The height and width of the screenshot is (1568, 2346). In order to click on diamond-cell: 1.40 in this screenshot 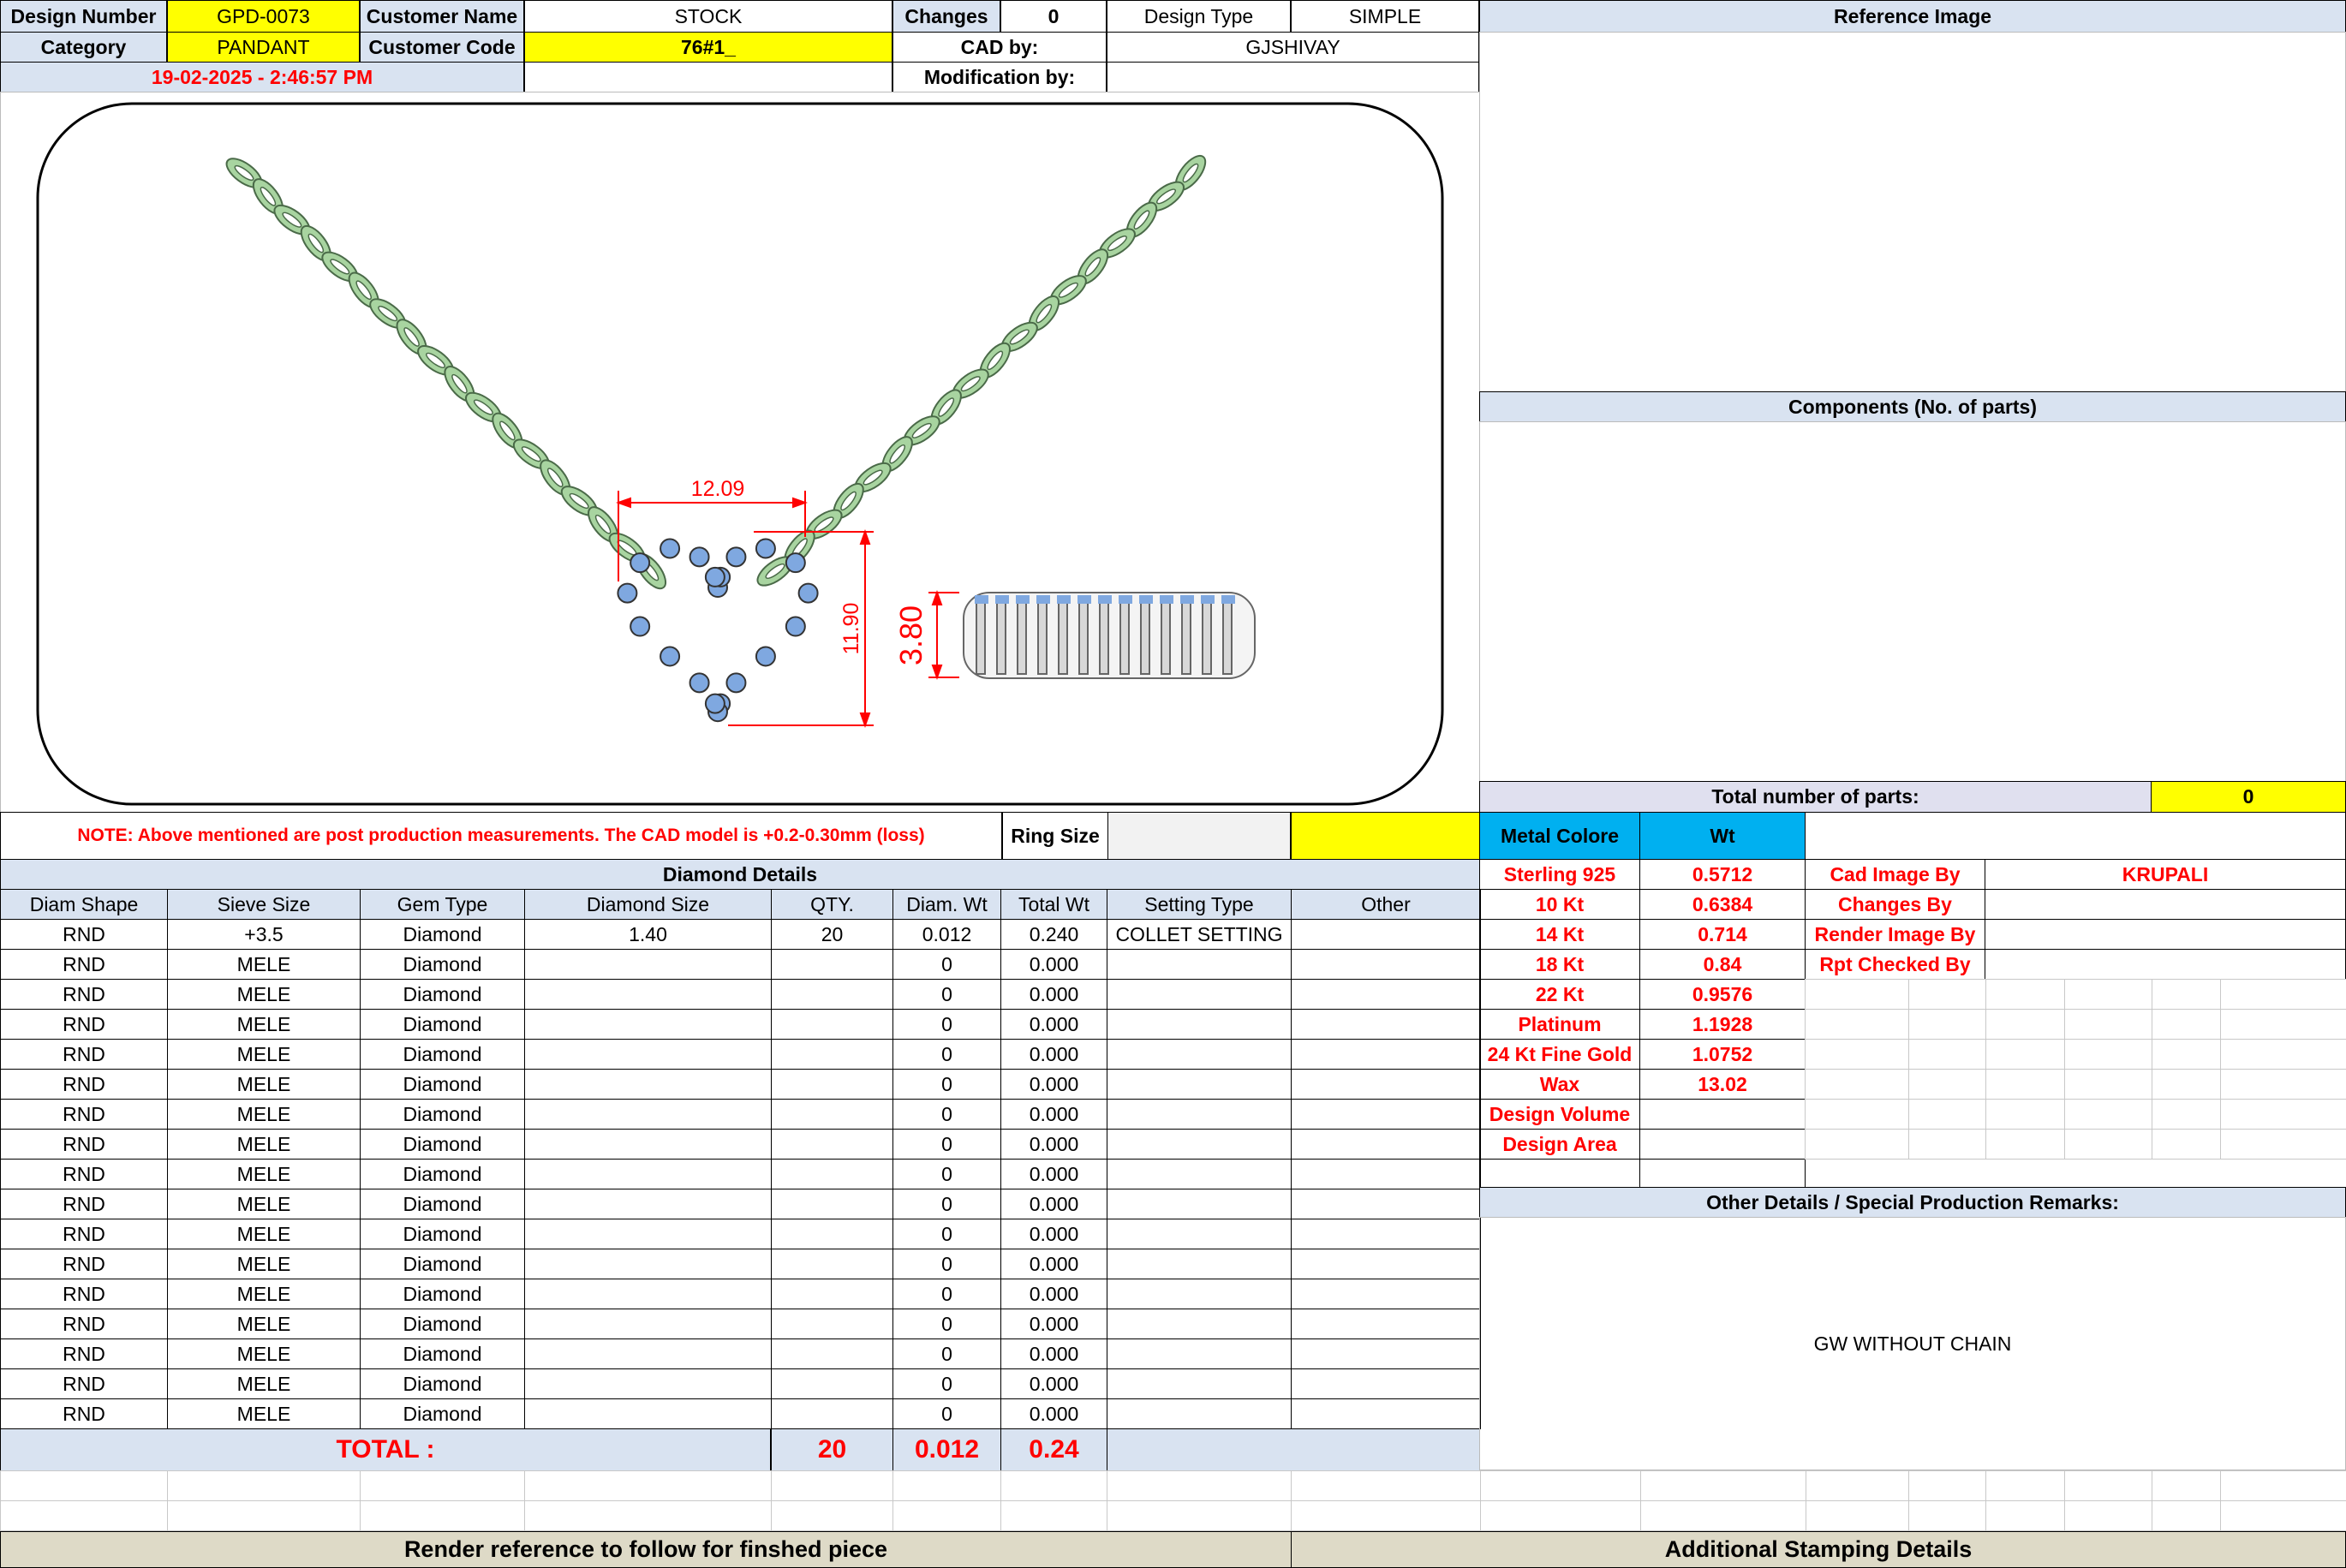, I will do `click(648, 935)`.